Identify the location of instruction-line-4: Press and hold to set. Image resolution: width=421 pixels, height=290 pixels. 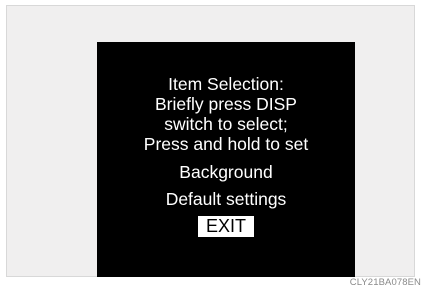
(226, 144).